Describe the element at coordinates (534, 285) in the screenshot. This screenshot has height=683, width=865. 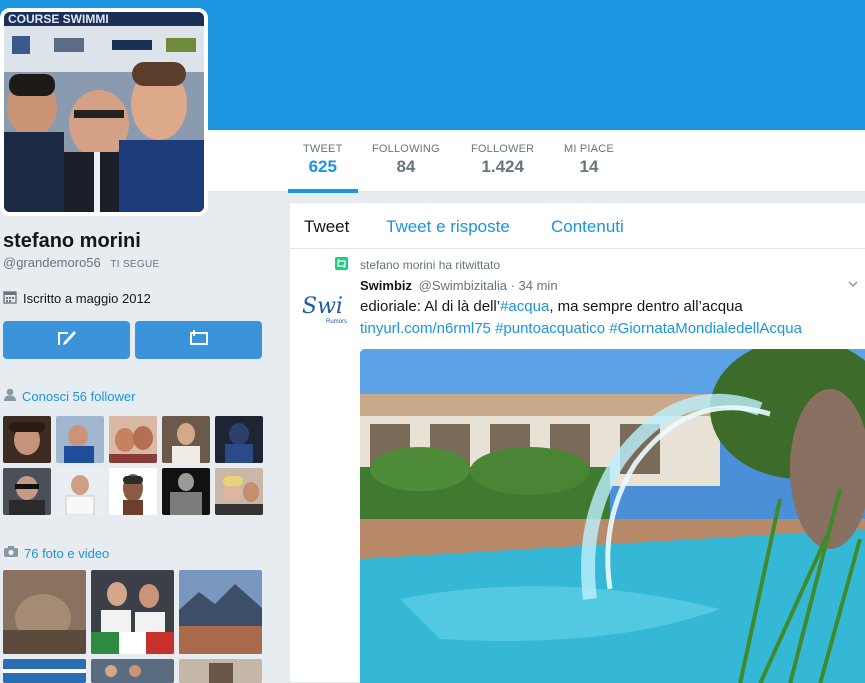
I see `tweet-time: · 34 min` at that location.